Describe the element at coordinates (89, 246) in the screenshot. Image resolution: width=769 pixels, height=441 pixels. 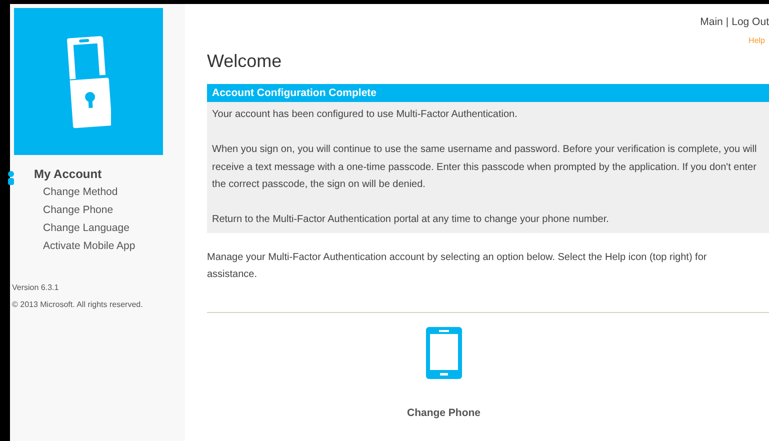
I see `sidebar-link: Activate Mobile App` at that location.